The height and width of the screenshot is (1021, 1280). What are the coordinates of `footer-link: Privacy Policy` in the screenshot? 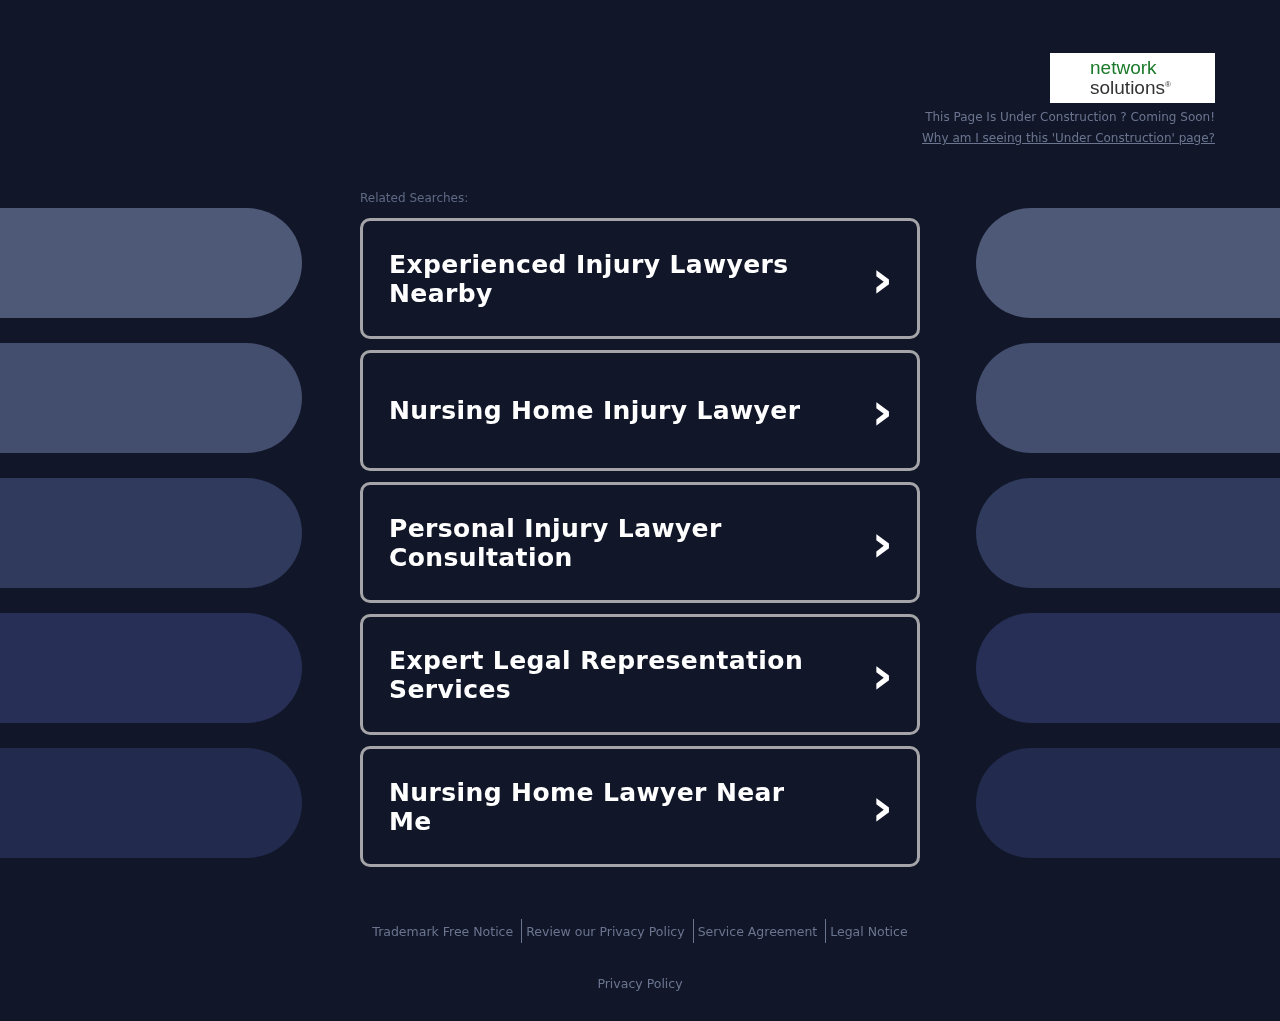 It's located at (640, 983).